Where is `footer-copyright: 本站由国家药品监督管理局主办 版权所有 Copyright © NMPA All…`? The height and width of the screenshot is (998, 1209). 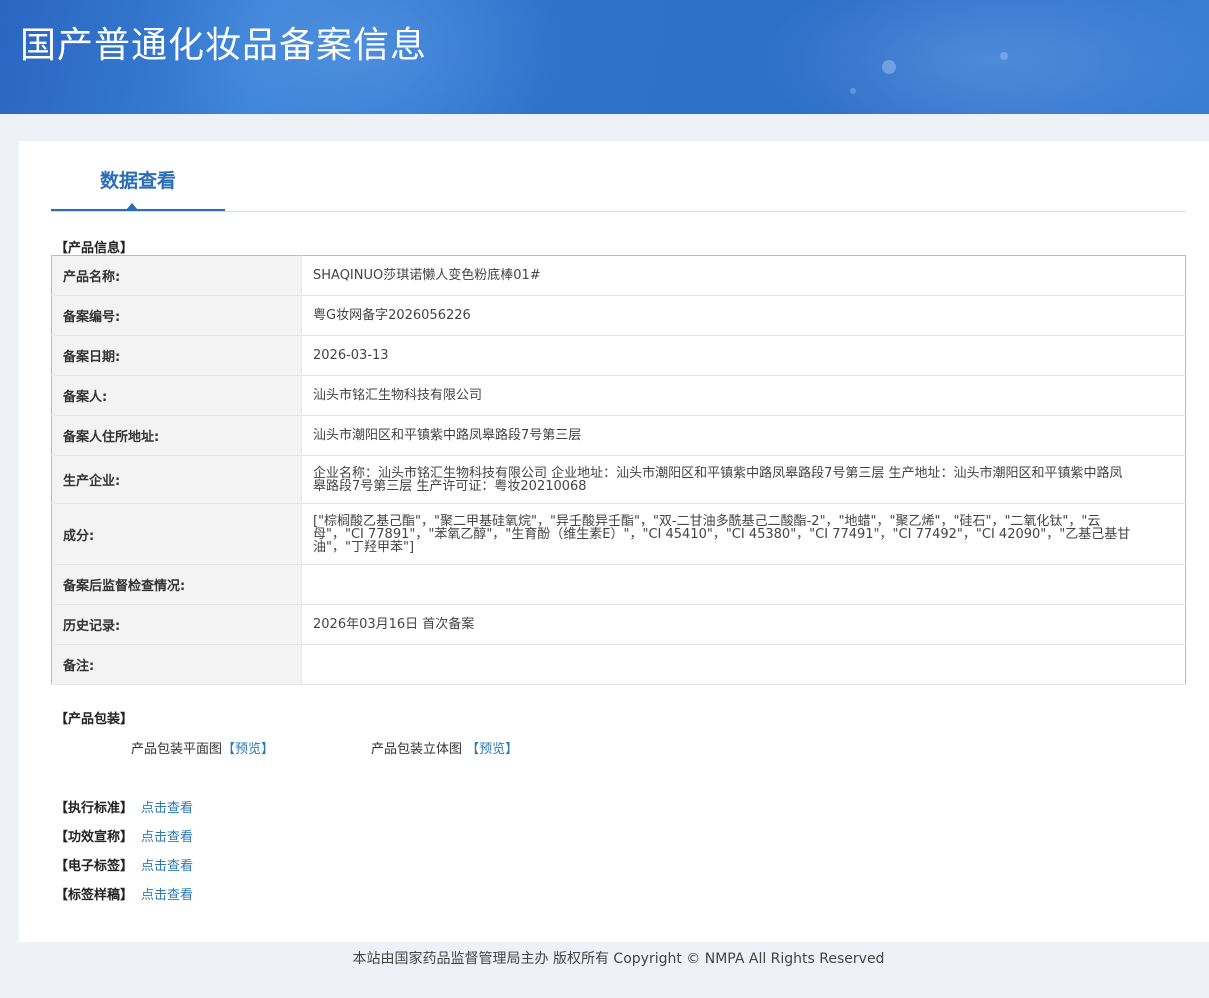
footer-copyright: 本站由国家药品监督管理局主办 版权所有 Copyright © NMPA All… is located at coordinates (618, 959).